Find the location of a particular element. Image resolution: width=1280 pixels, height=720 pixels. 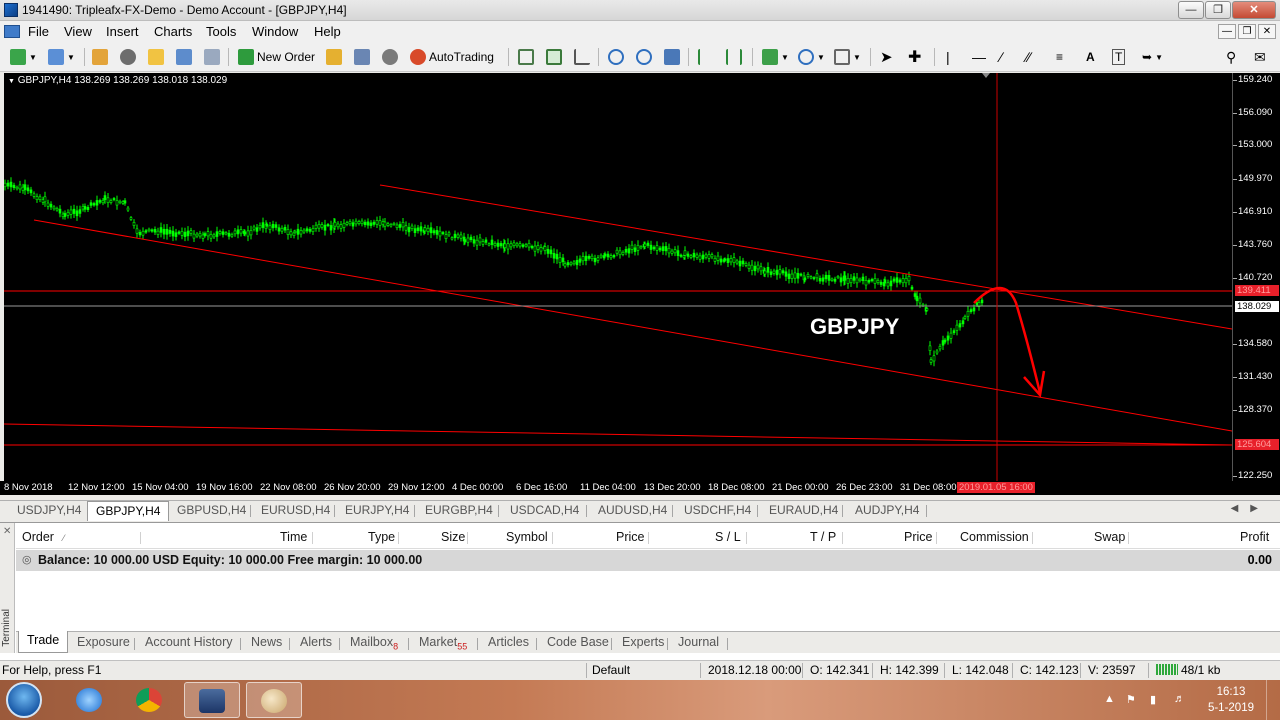

col-symbol: Symbol is located at coordinates (527, 537).